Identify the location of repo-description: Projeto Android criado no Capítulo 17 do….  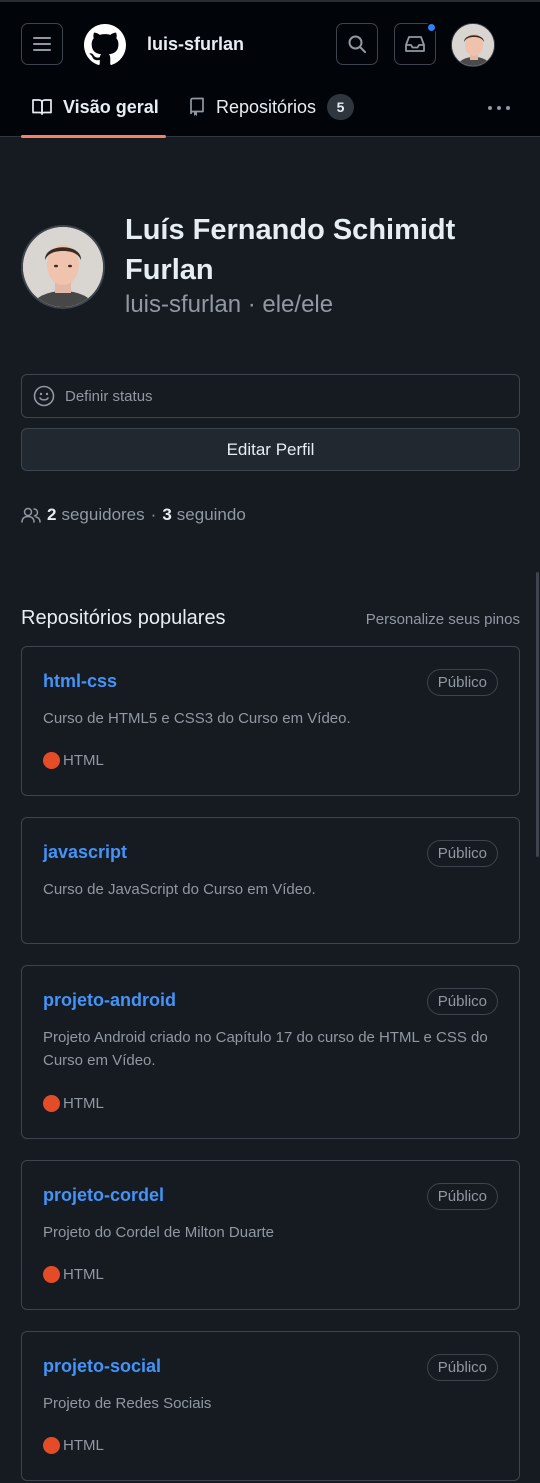
(265, 1049).